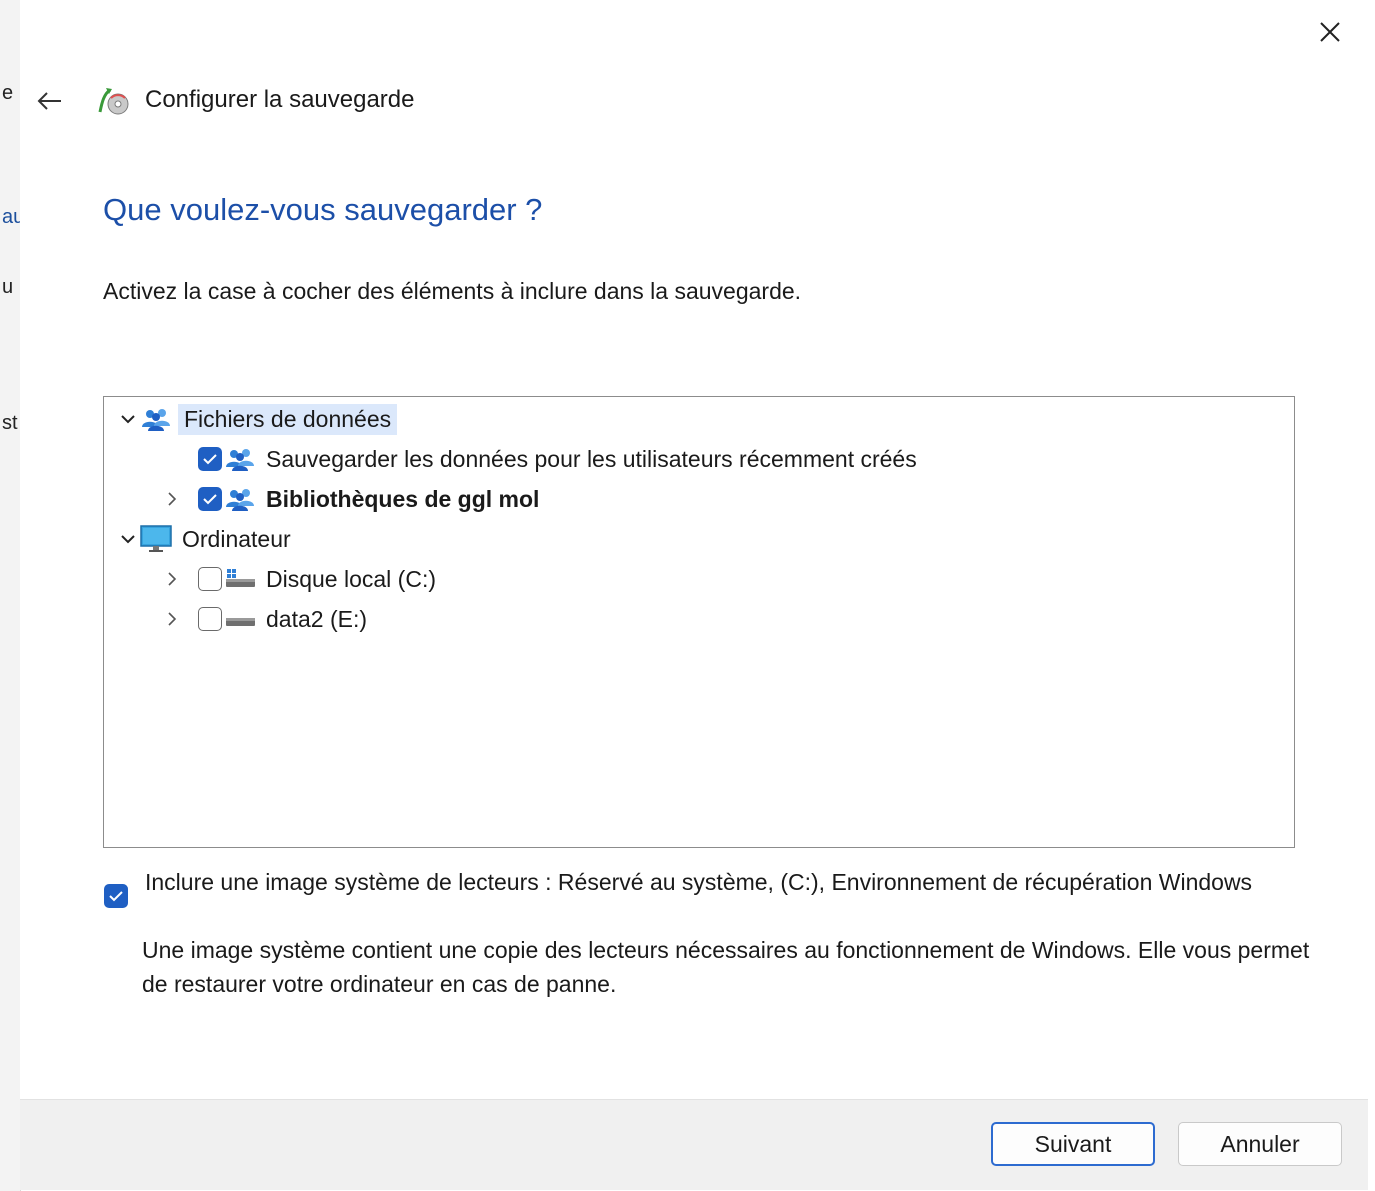  I want to click on tree-item-label: Fichiers de données, so click(288, 419).